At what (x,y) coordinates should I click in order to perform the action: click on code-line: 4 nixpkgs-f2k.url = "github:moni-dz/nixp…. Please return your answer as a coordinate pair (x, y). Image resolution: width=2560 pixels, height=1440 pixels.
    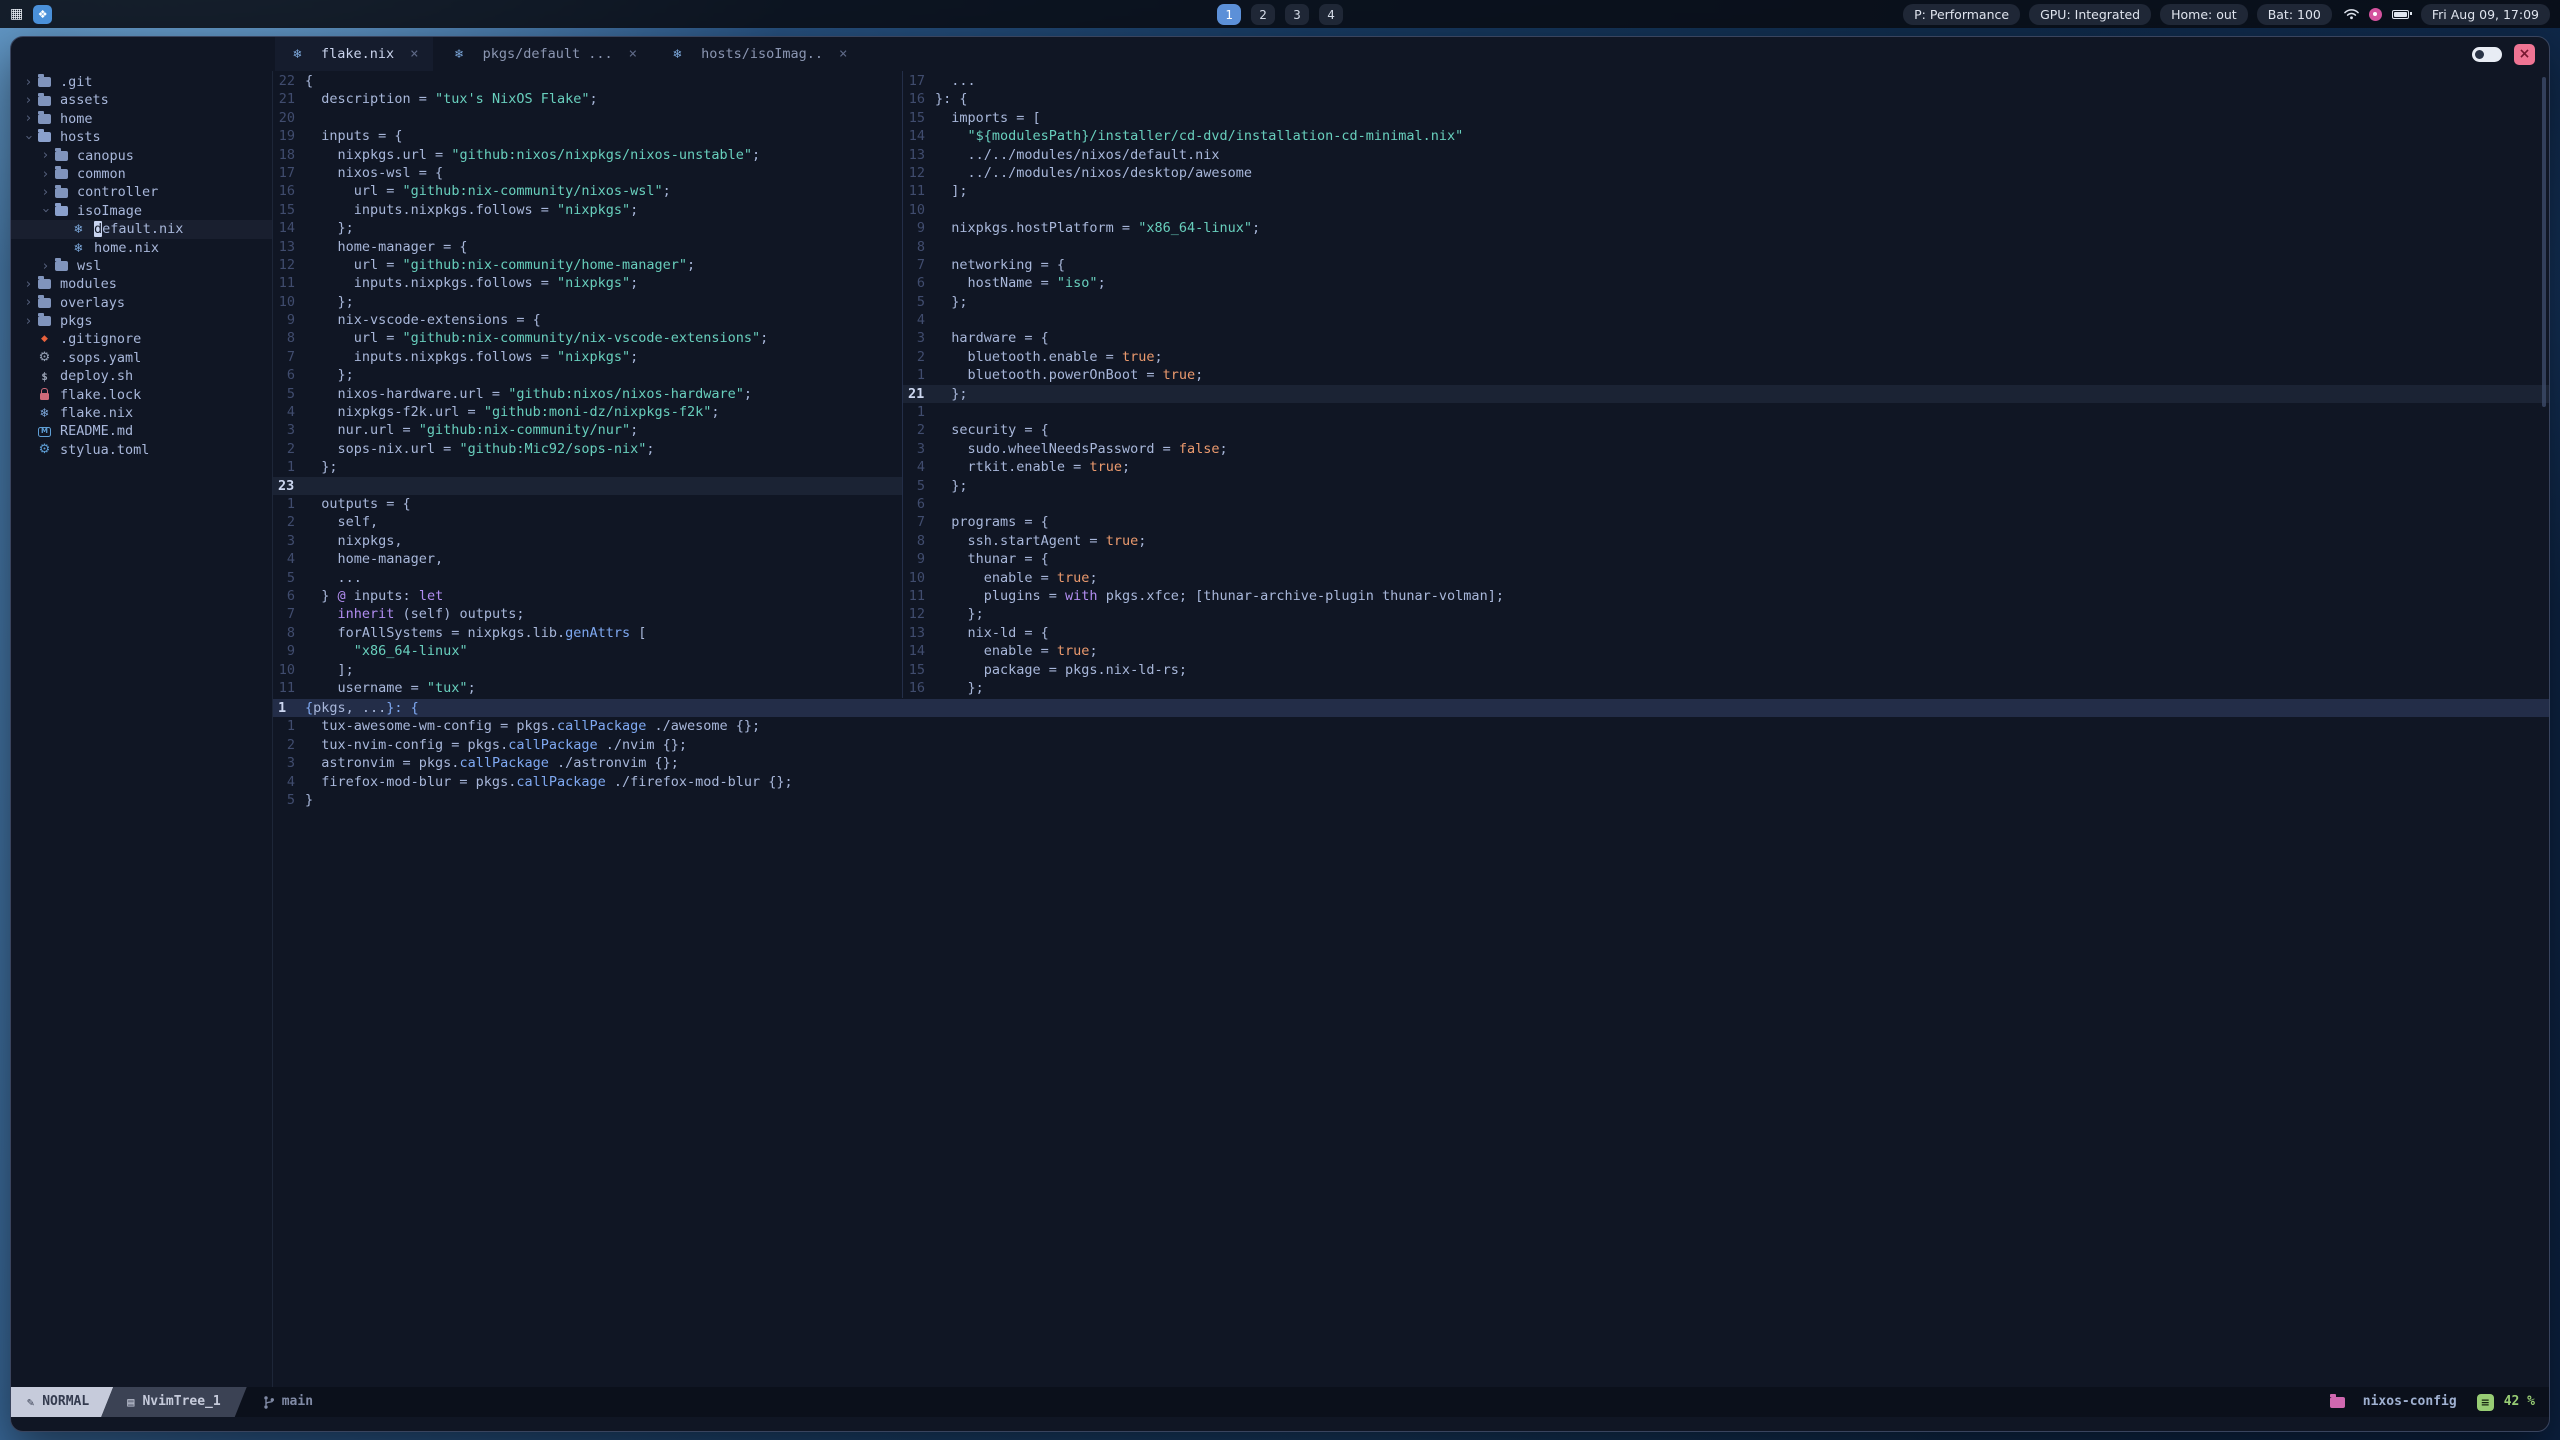
    Looking at the image, I should click on (587, 412).